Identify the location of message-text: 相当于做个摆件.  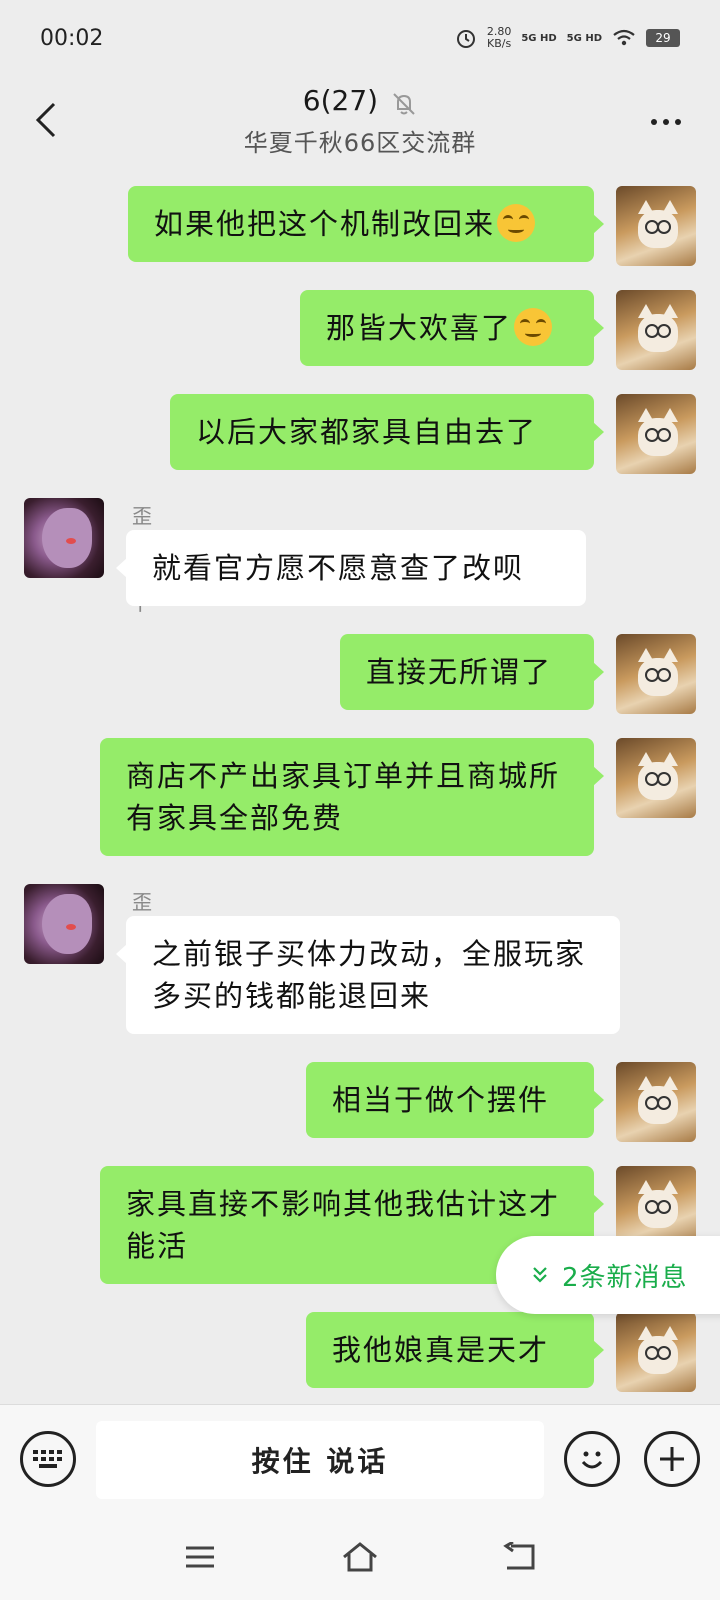
(441, 1100).